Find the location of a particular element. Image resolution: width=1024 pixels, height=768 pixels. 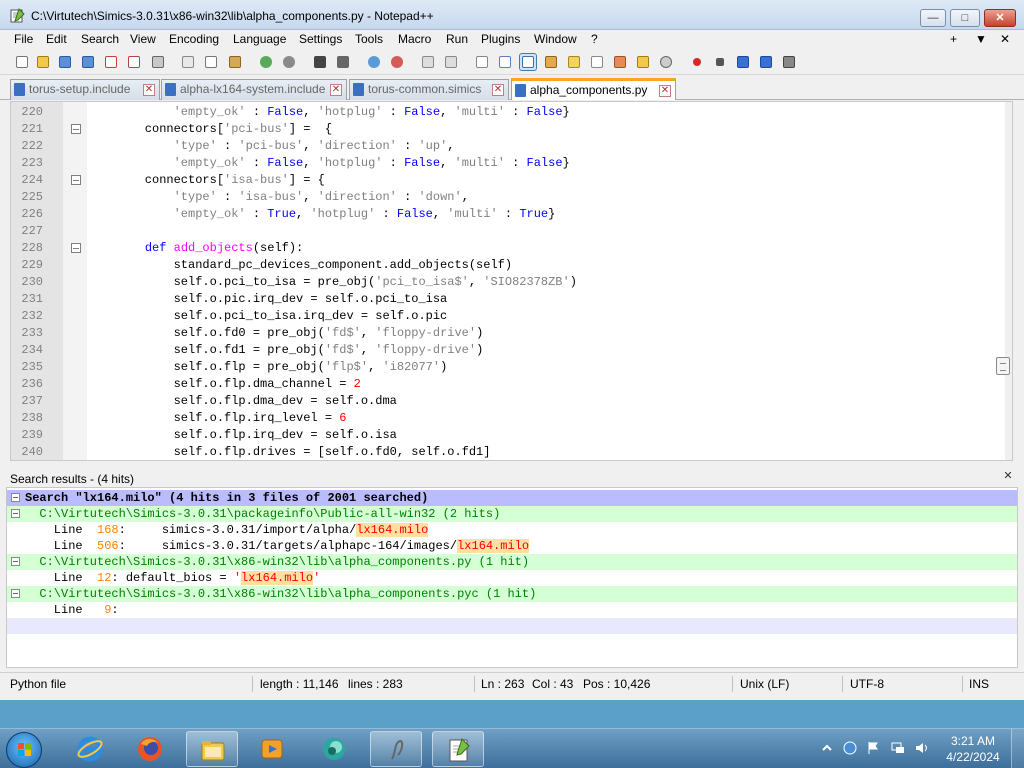

zoom-out-icon is located at coordinates (397, 62).